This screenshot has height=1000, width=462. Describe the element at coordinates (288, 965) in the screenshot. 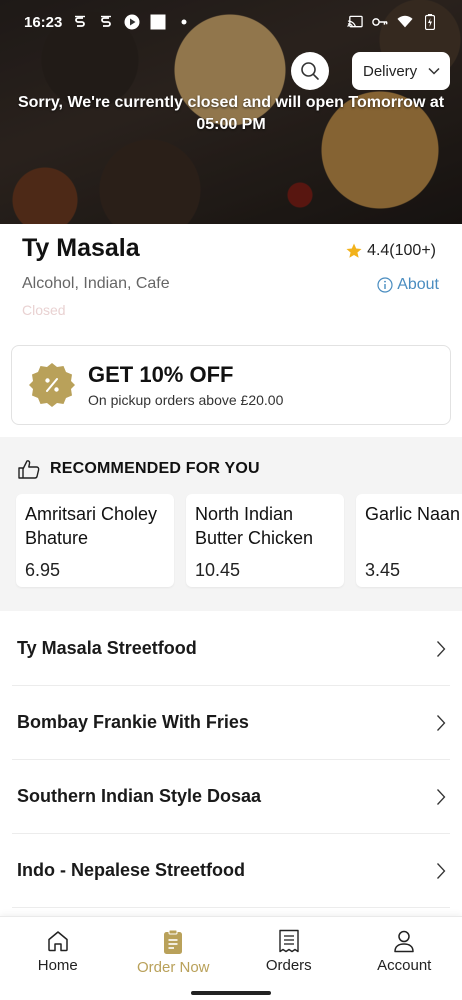

I see `nav-orders-label: Orders` at that location.